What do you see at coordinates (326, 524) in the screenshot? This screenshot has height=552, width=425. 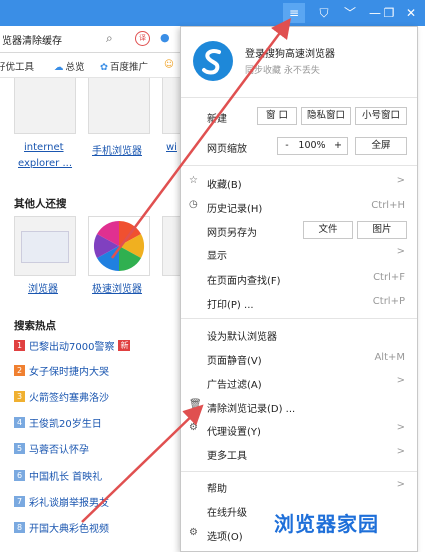 I see `site-watermark: 浏览器家园` at bounding box center [326, 524].